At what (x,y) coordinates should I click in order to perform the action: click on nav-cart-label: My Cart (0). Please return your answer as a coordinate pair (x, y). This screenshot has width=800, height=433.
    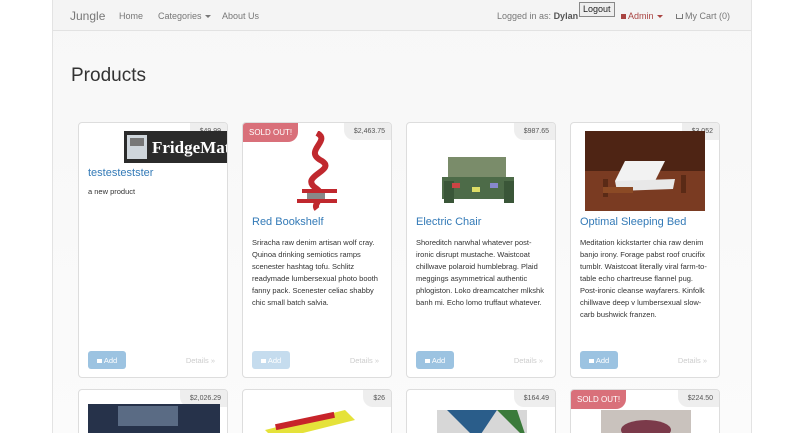
    Looking at the image, I should click on (707, 16).